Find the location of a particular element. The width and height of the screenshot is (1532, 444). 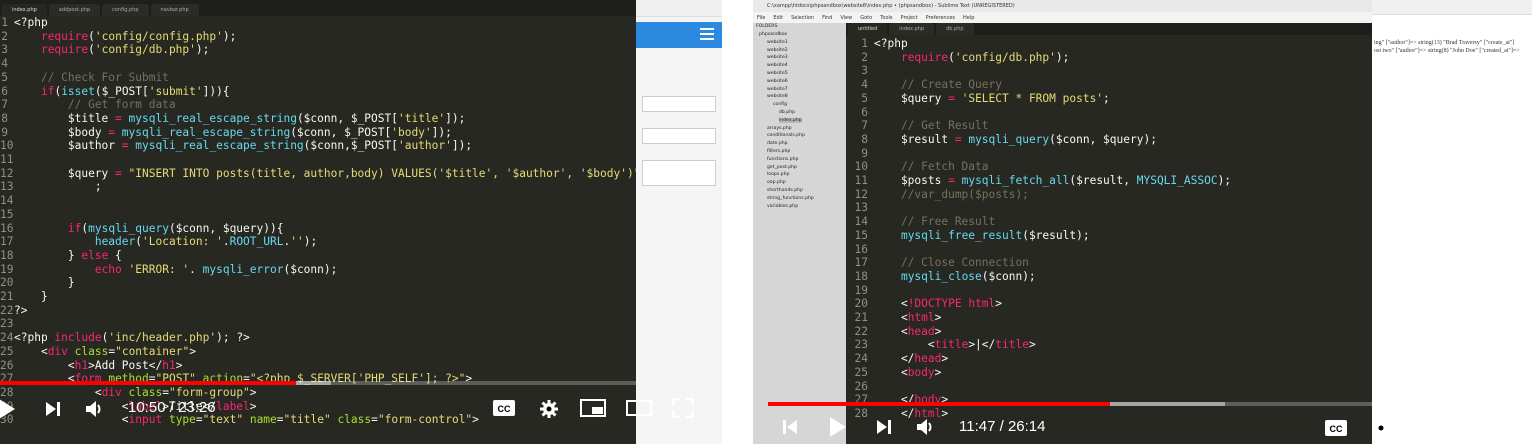

code-line: ?> is located at coordinates (20, 311).